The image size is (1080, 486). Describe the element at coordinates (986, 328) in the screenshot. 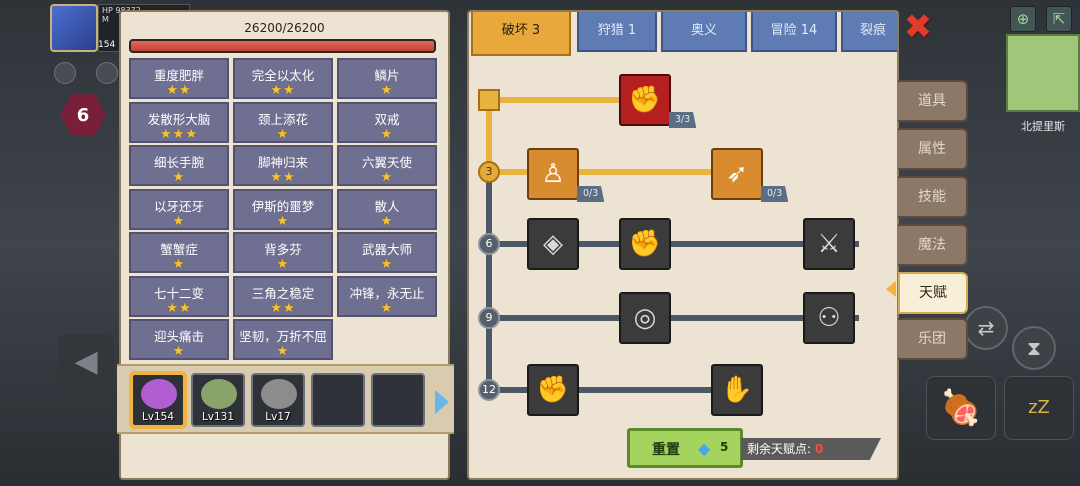

I see `swap-icon: ⇄` at that location.